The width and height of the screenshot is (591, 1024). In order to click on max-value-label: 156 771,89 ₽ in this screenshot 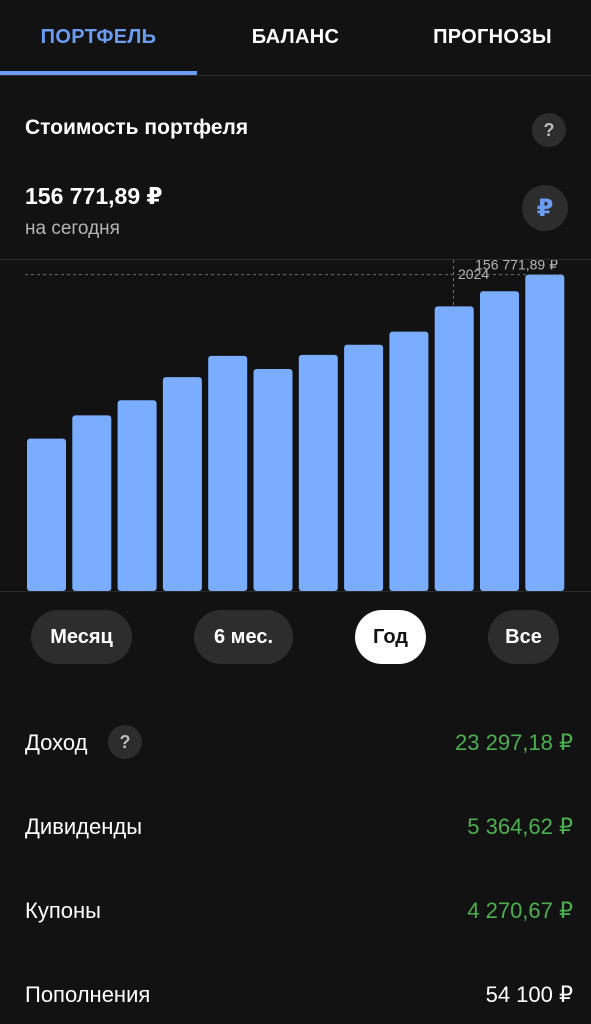, I will do `click(516, 266)`.